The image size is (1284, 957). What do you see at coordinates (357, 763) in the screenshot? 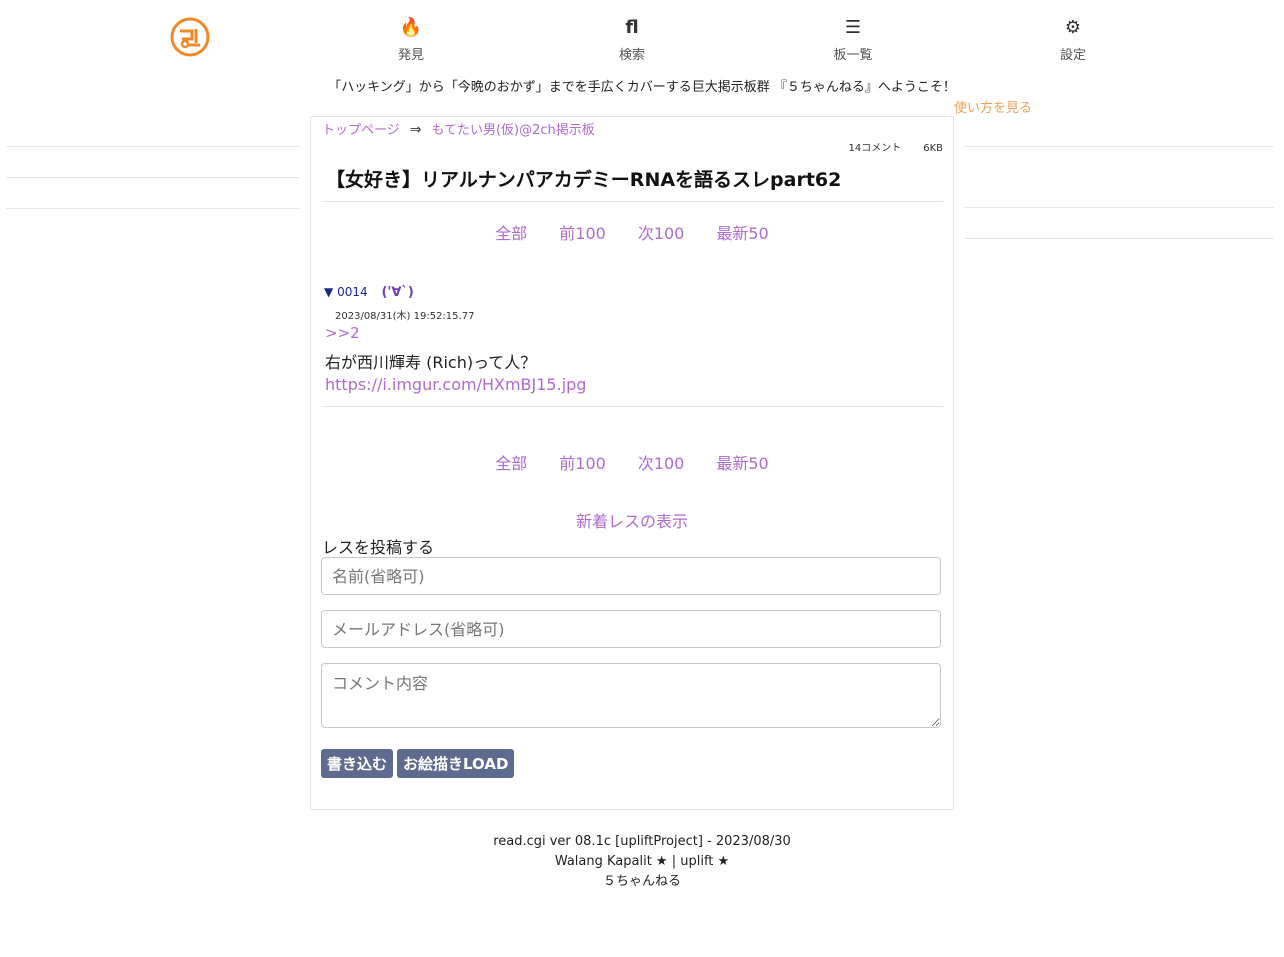
I see `submit-button: 書き込む` at bounding box center [357, 763].